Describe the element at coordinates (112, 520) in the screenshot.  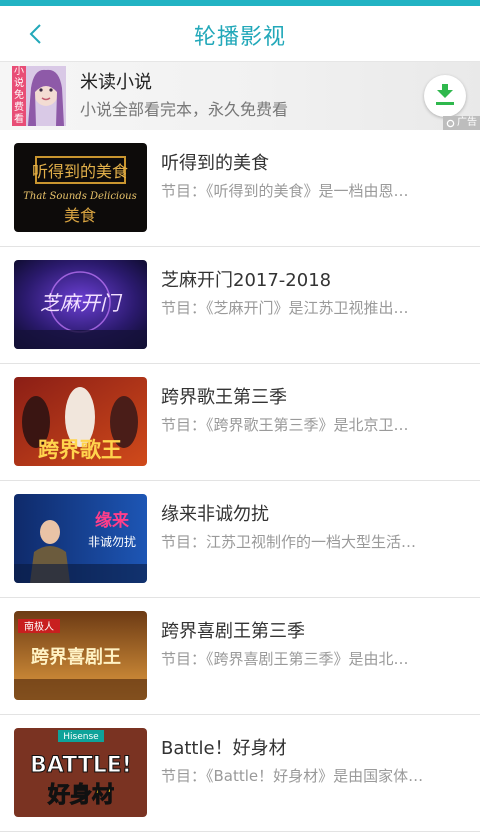
I see `thumb-title: 缘来` at that location.